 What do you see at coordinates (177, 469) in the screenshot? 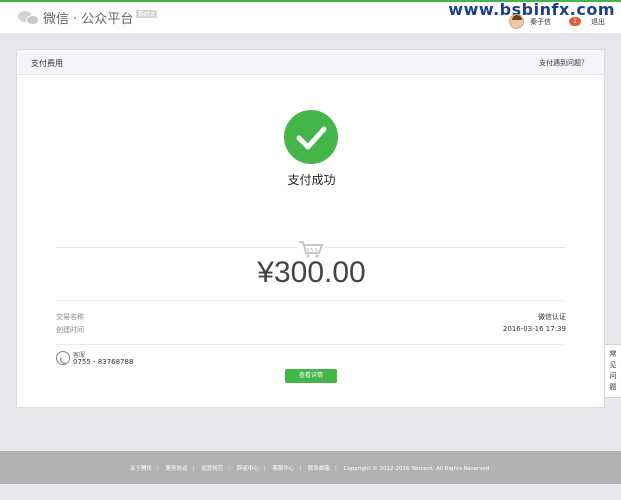
I see `footer-link-terms: 服务协议` at bounding box center [177, 469].